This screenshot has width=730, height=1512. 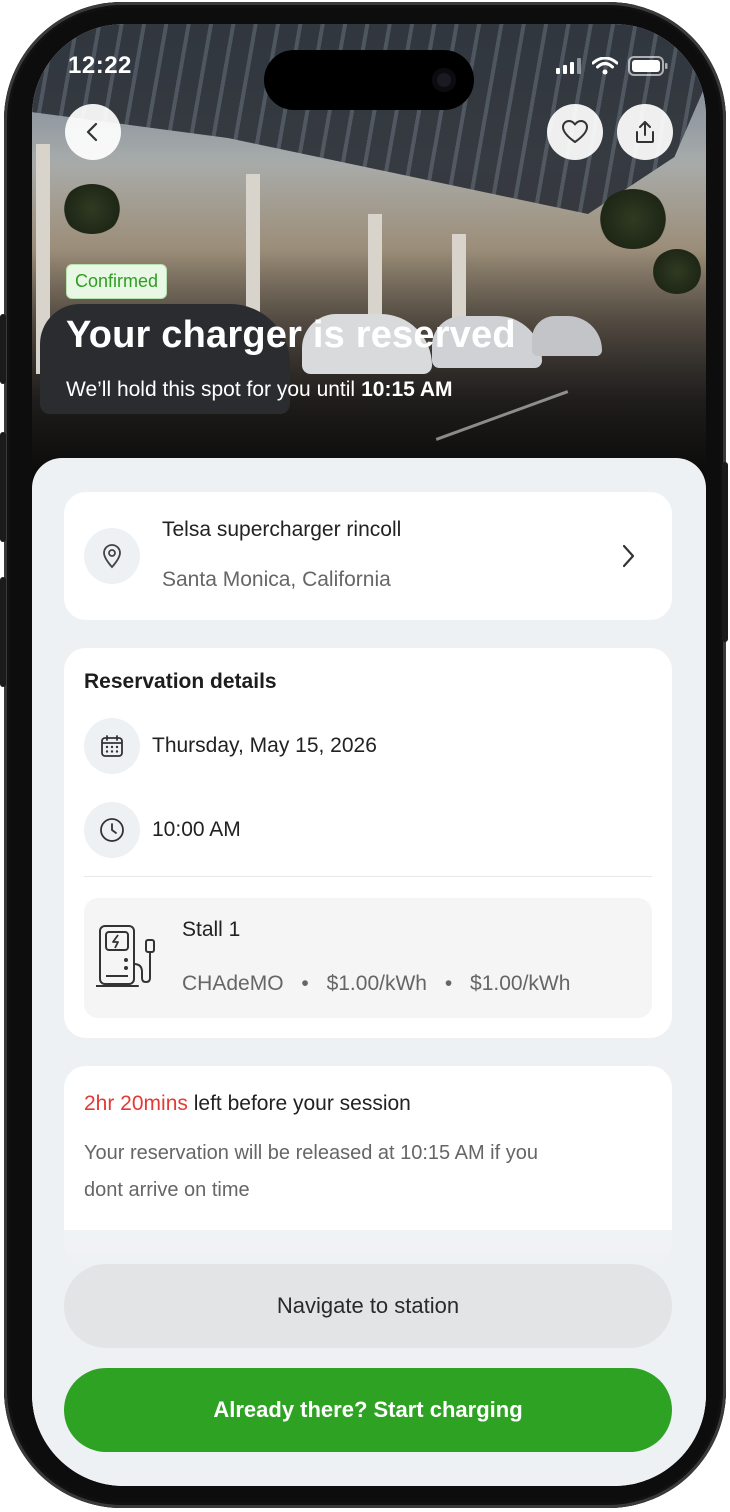 I want to click on mute-switch, so click(x=3, y=349).